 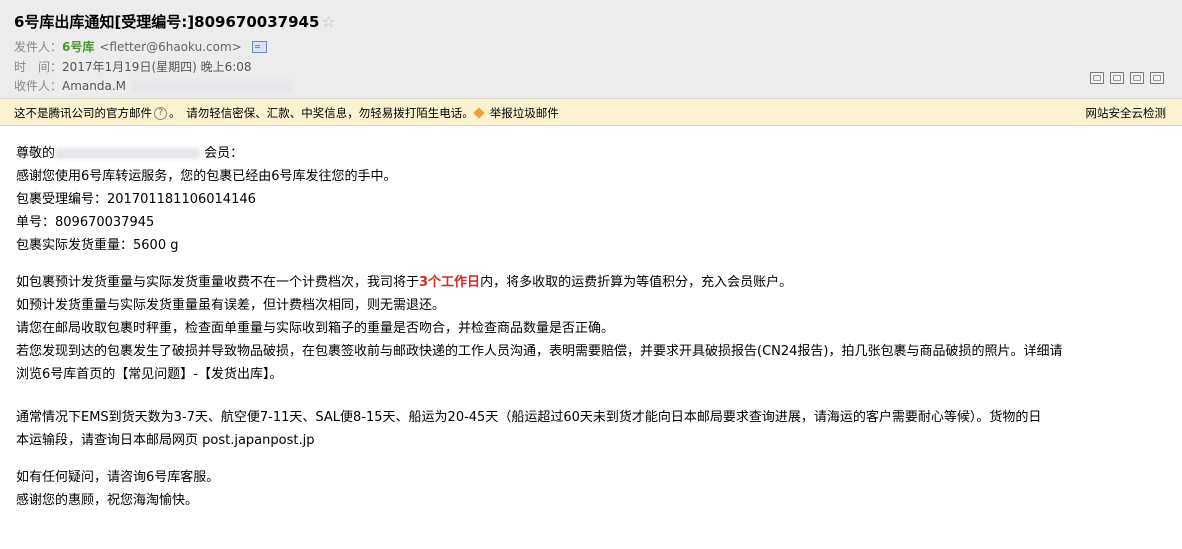 I want to click on time-row: 时 间： 2017年1月19日(星期四) 晚上6:08, so click(x=133, y=66).